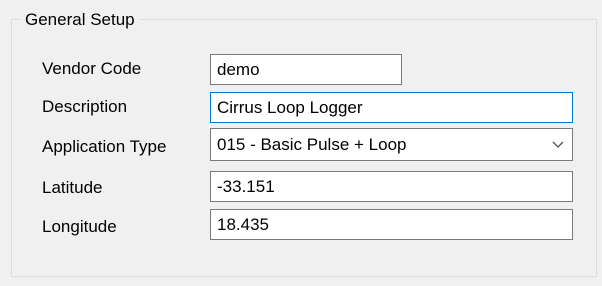  I want to click on description-input, so click(391, 107).